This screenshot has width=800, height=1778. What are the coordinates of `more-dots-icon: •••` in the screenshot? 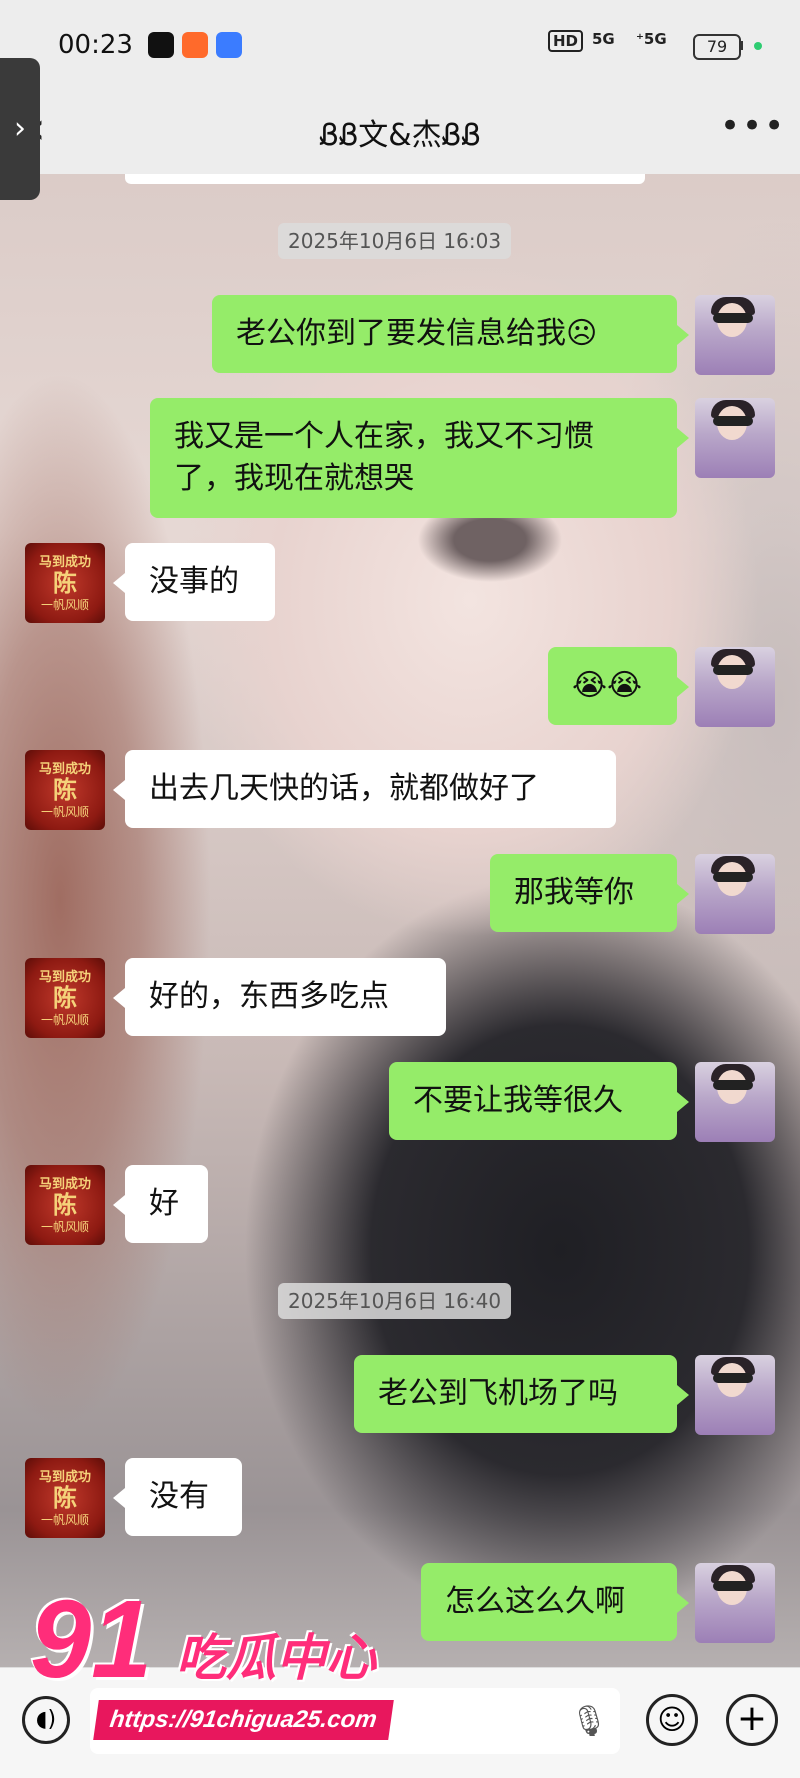 It's located at (753, 126).